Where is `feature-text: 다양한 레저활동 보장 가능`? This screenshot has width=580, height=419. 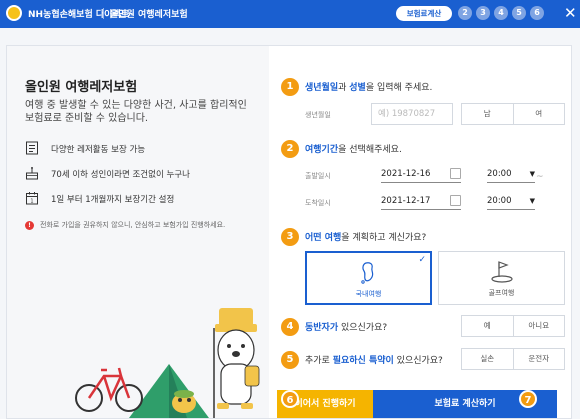
feature-text: 다양한 레저활동 보장 가능 is located at coordinates (98, 150).